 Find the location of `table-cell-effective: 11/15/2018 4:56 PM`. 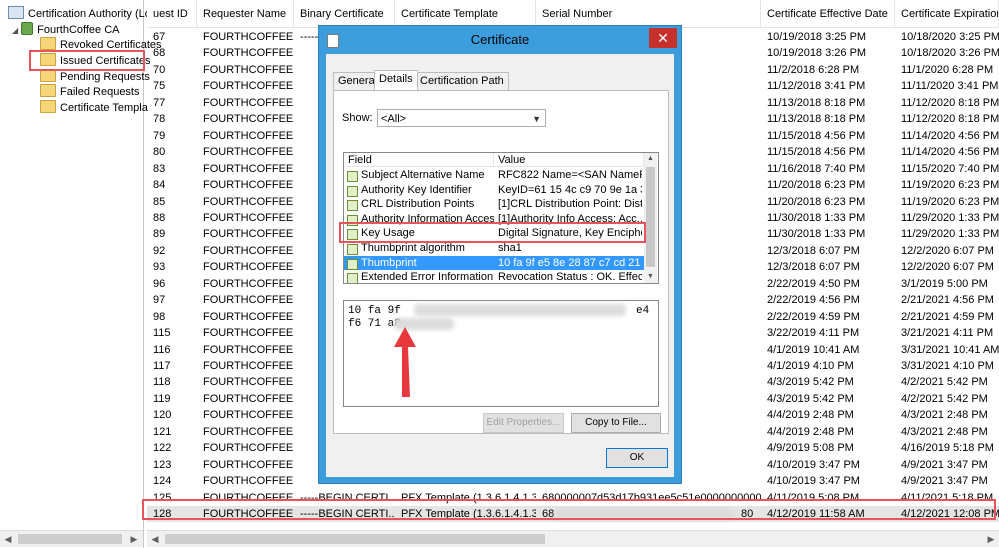

table-cell-effective: 11/15/2018 4:56 PM is located at coordinates (816, 135).